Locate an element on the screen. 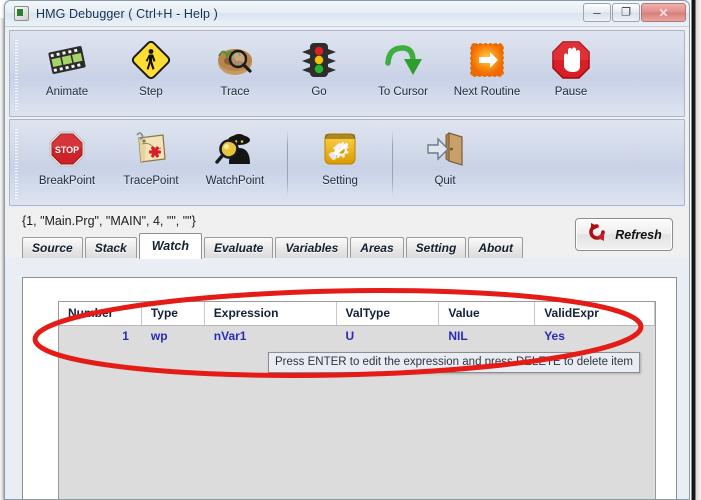 The image size is (701, 500). toolbar-label: Quit is located at coordinates (445, 181).